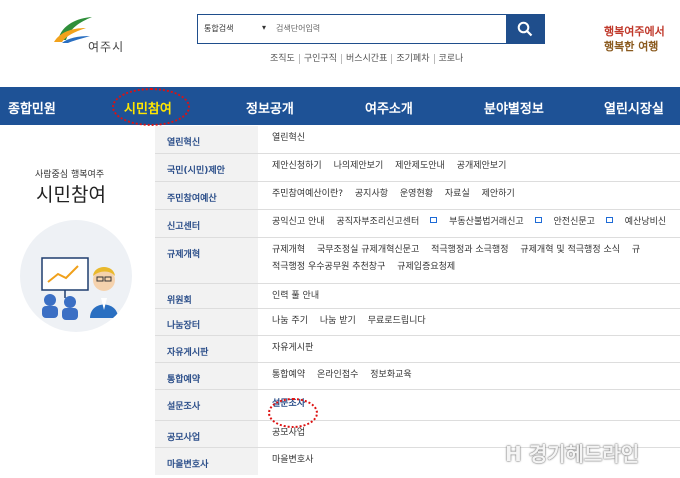 The image size is (680, 478). What do you see at coordinates (283, 59) in the screenshot?
I see `quick-link-org: 조직도` at bounding box center [283, 59].